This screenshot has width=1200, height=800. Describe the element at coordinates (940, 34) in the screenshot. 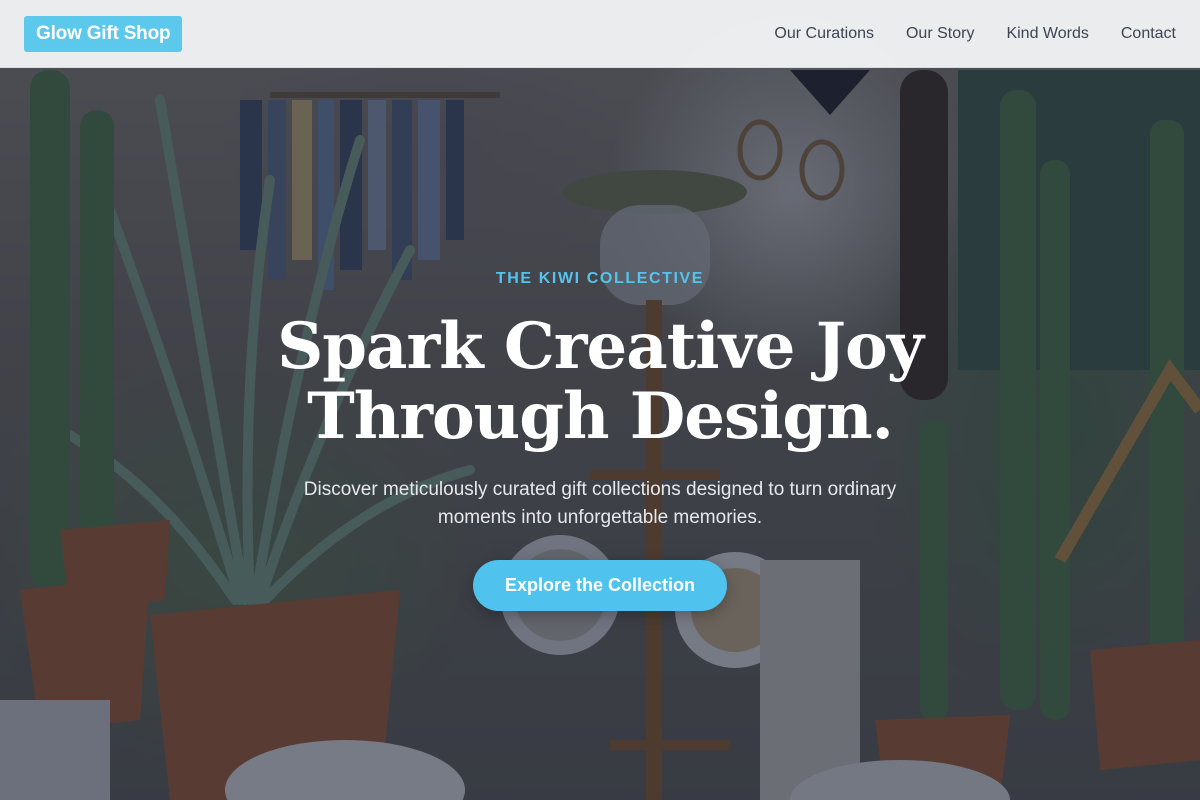

I see `nav-link-our-story: Our Story` at that location.